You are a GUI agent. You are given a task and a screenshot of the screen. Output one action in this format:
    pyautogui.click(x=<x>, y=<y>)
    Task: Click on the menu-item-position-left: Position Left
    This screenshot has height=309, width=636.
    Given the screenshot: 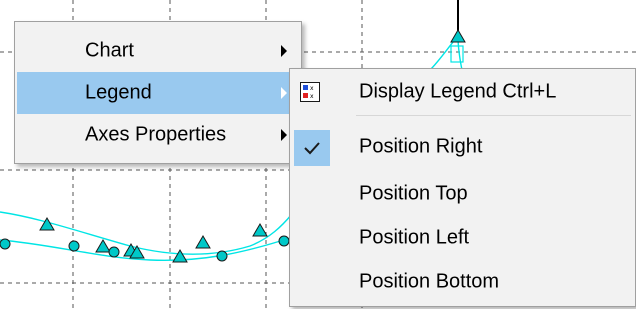 What is the action you would take?
    pyautogui.click(x=462, y=238)
    